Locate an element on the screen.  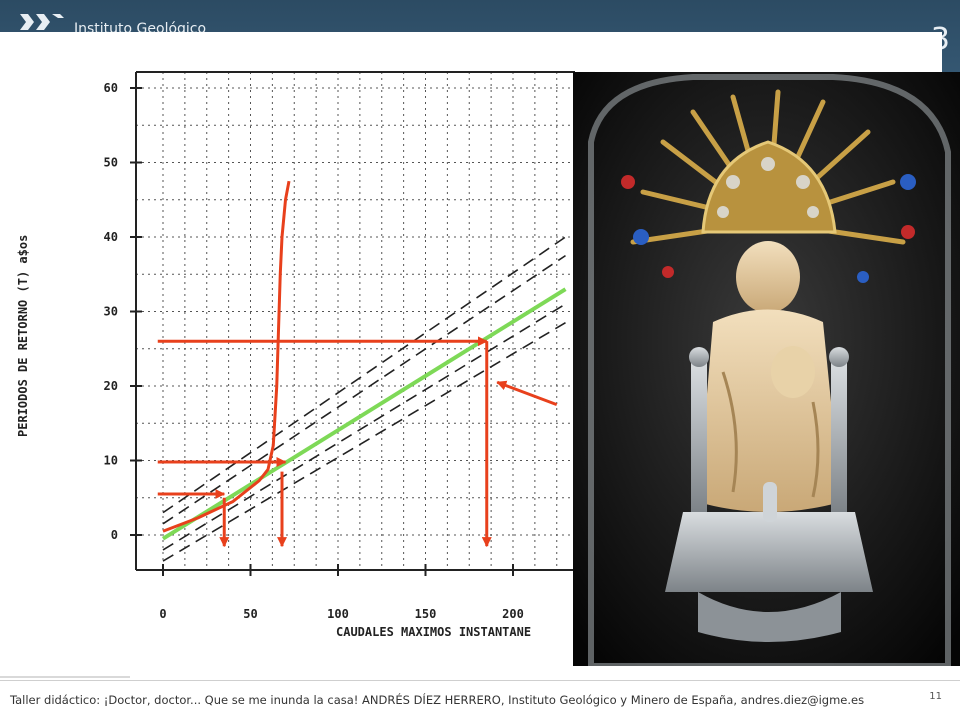
x-tick-label: 0 is located at coordinates (162, 614).